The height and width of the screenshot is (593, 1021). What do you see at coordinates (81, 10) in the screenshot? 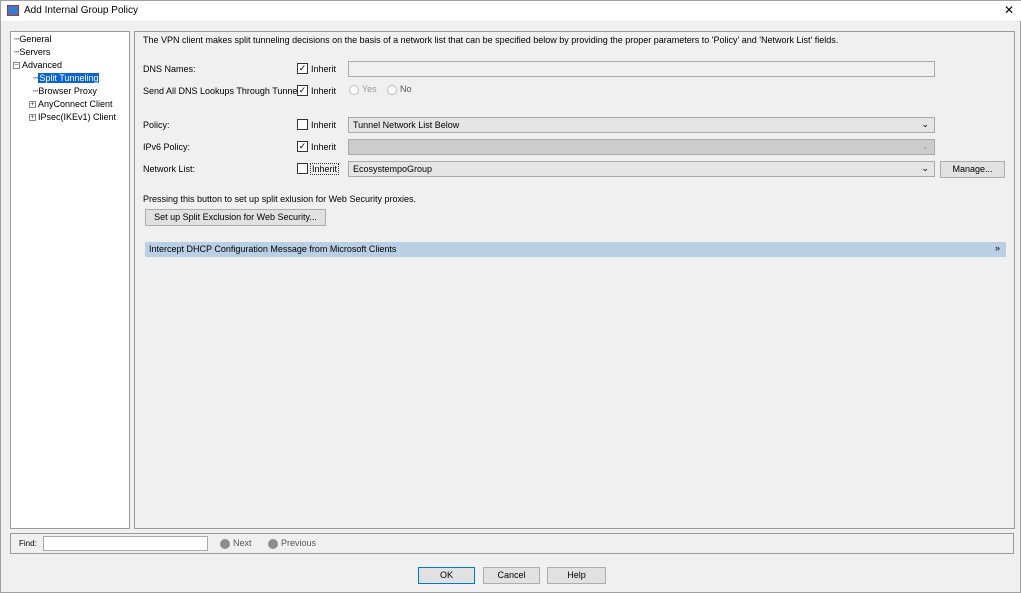
I see `window-title: Add Internal Group Policy` at bounding box center [81, 10].